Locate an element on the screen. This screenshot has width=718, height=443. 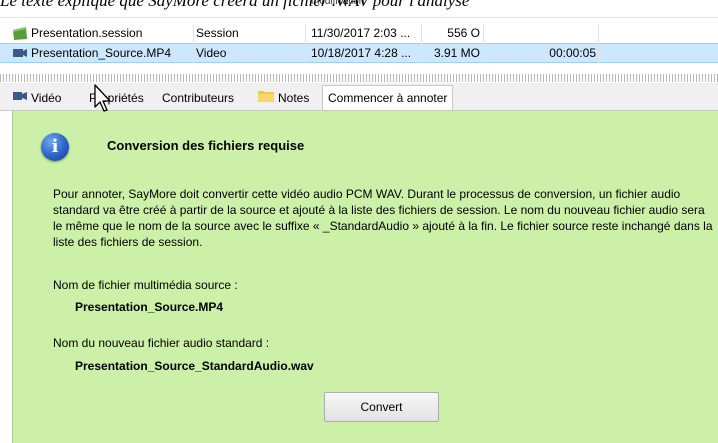
mouse-cursor-icon is located at coordinates (103, 98).